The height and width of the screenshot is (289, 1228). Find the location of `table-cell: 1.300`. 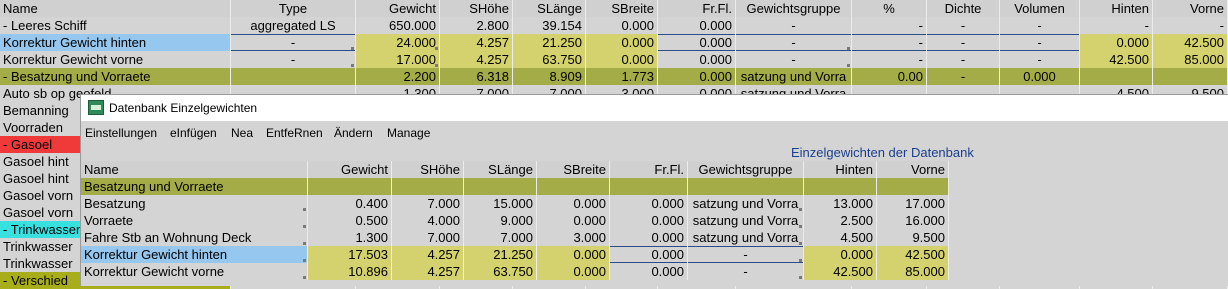

table-cell: 1.300 is located at coordinates (350, 237).